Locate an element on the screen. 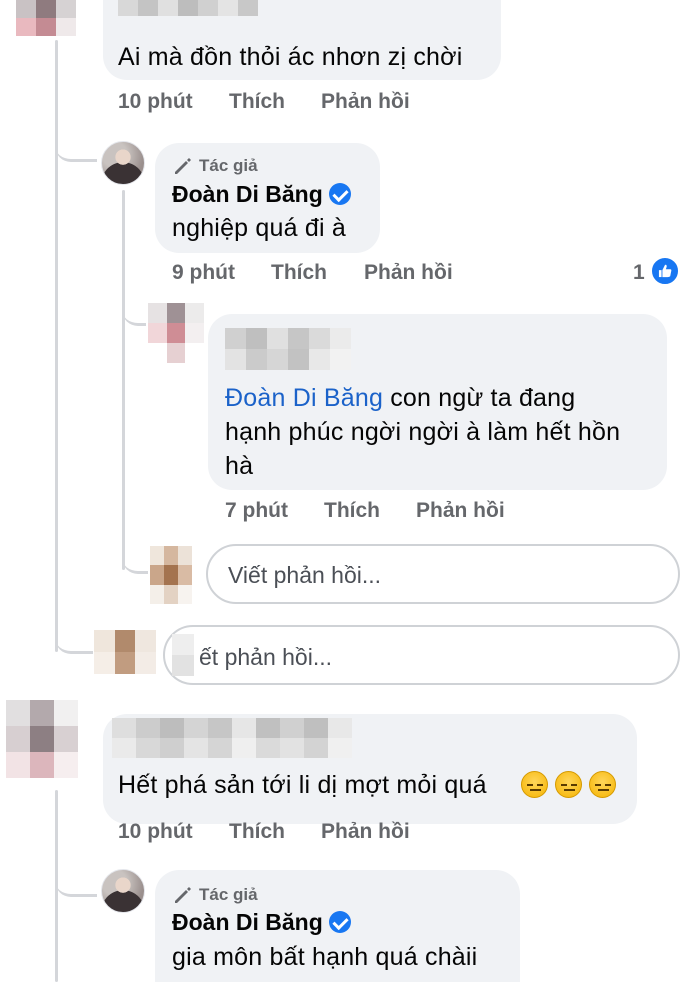  comment-text: Hết phá sản tới li dị mợt mỏi quá is located at coordinates (302, 785).